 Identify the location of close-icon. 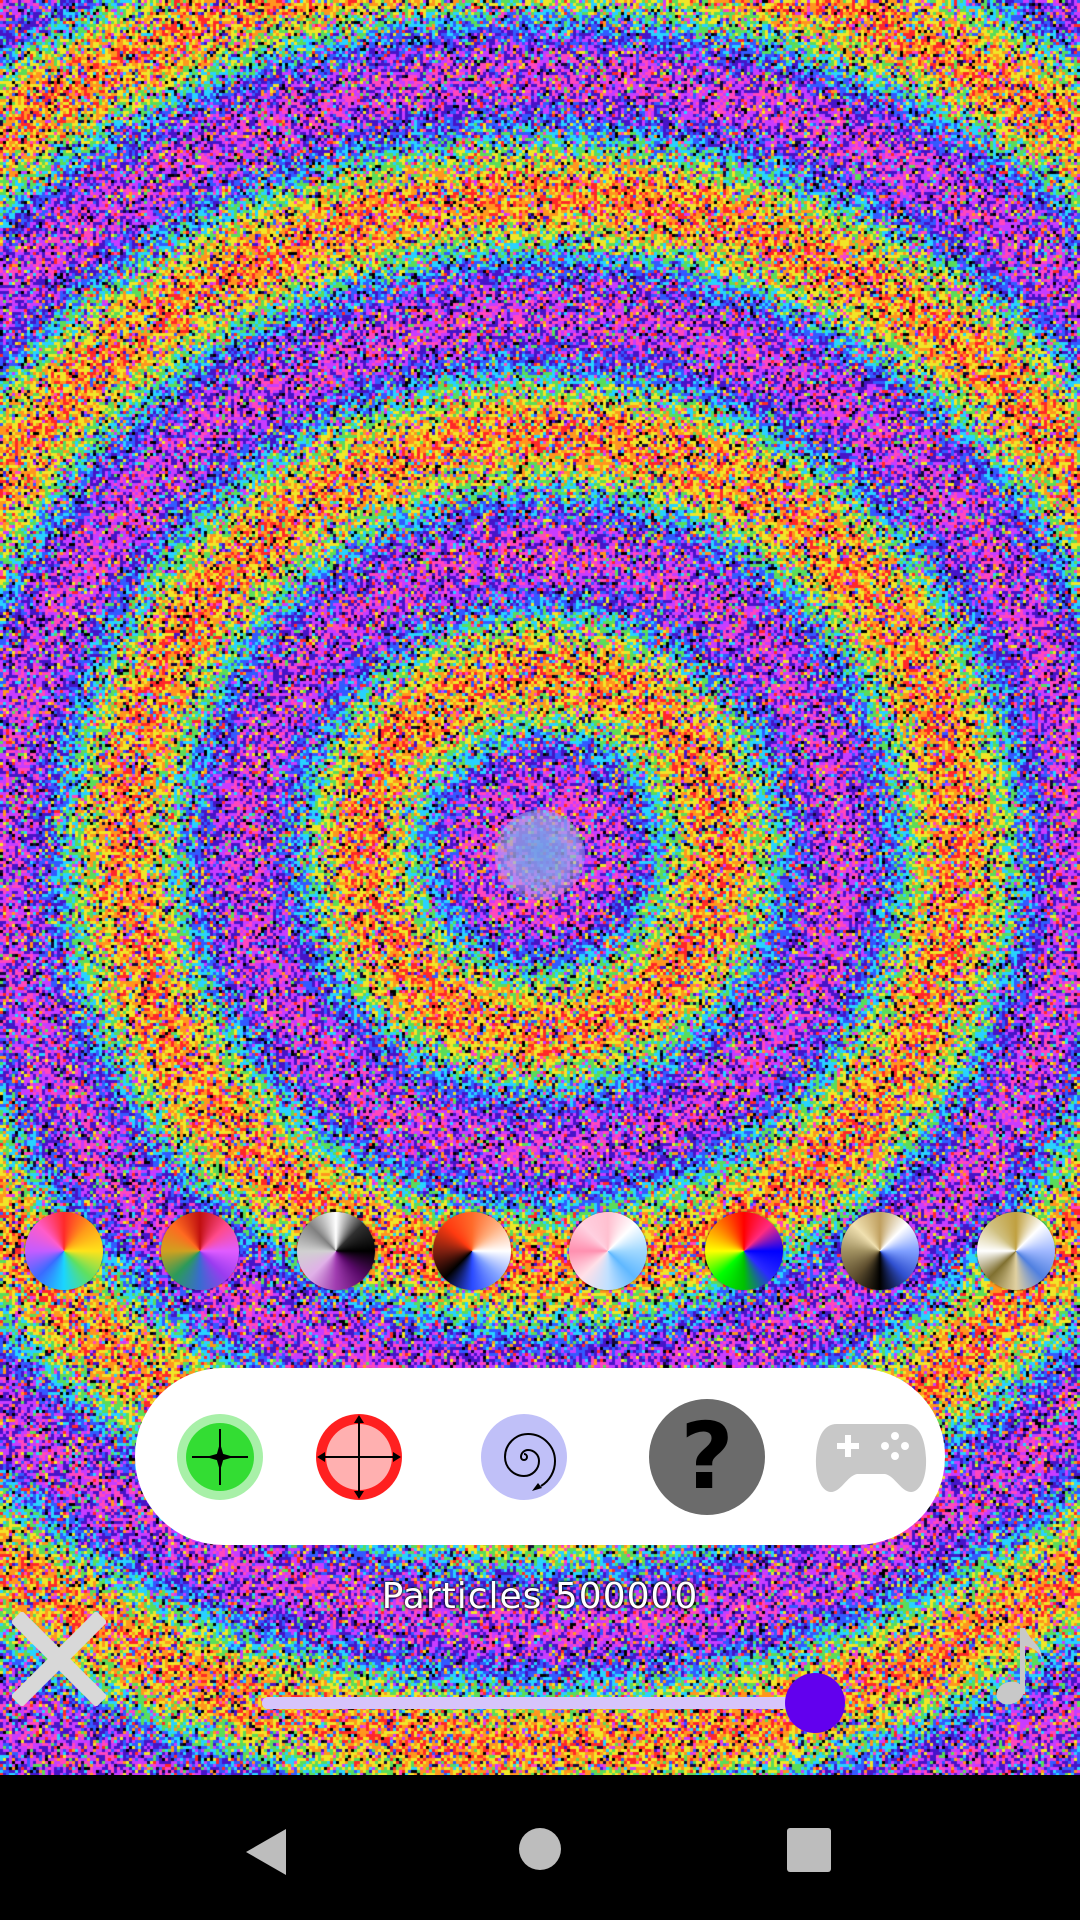
(59, 1659).